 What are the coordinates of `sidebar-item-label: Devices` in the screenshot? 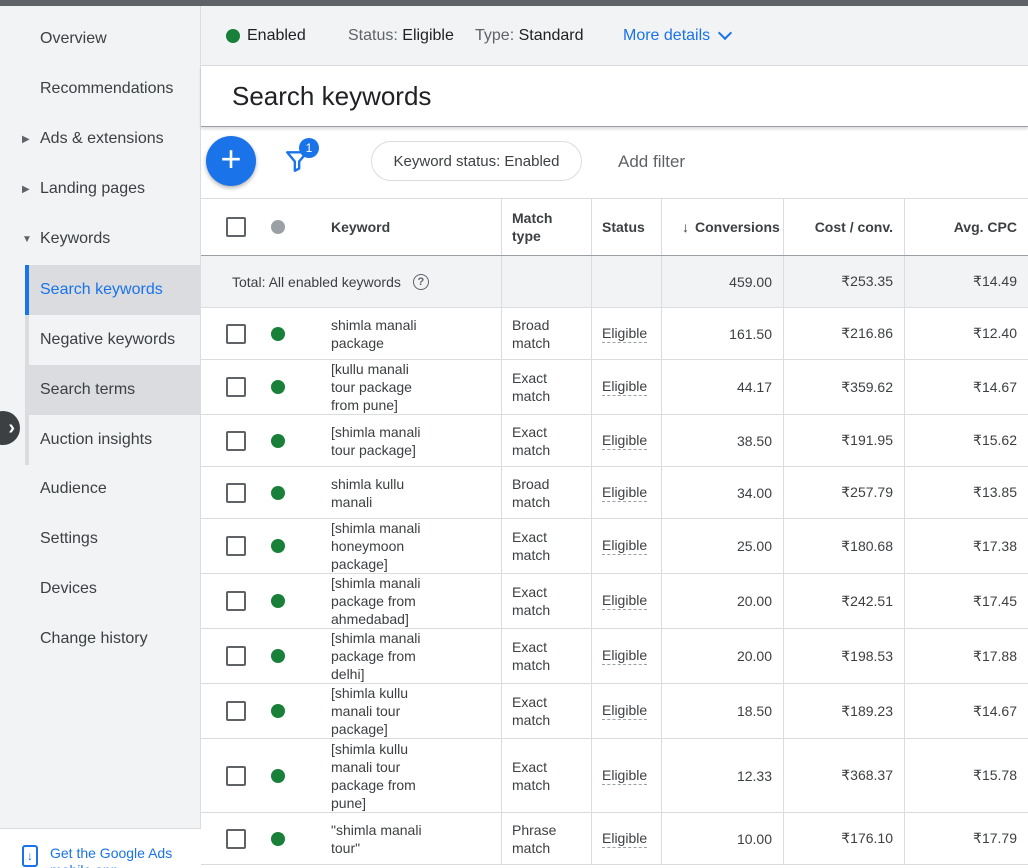 It's located at (68, 588).